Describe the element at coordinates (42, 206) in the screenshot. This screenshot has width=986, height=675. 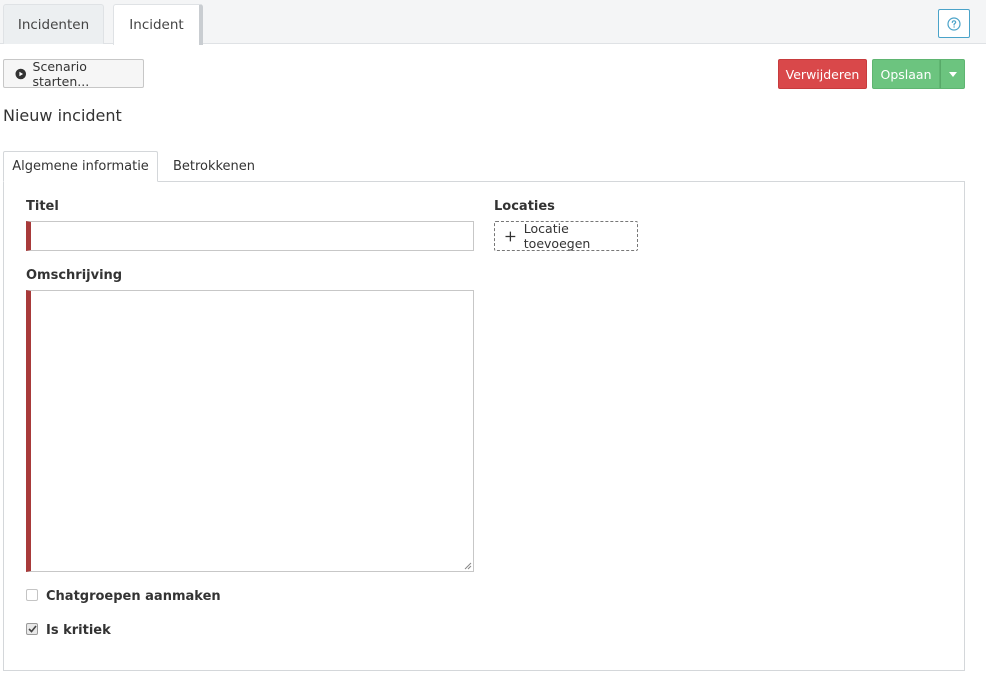
I see `title-label: Titel` at that location.